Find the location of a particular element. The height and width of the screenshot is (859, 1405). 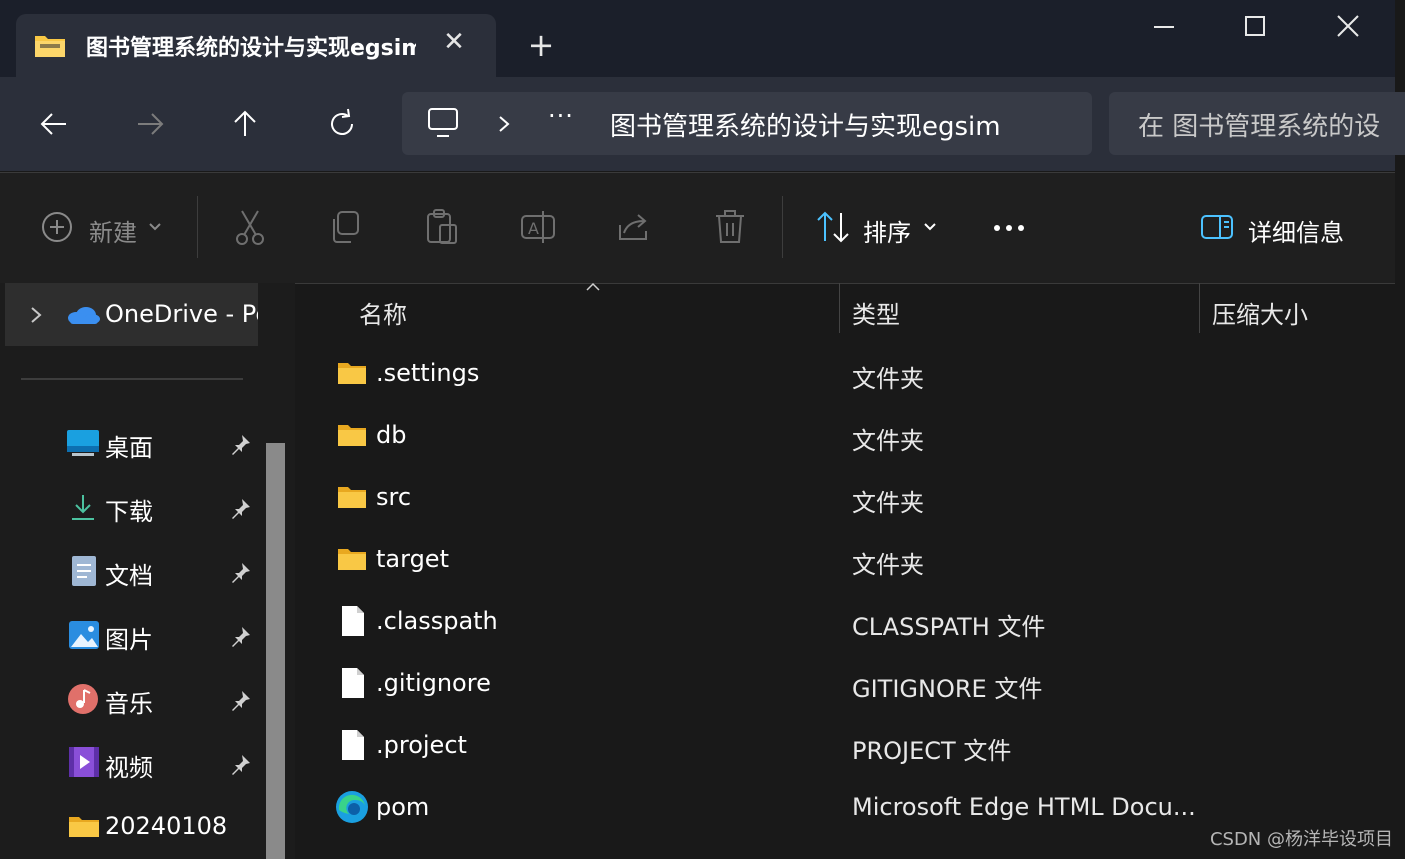

tab-close-icon: ✕ is located at coordinates (454, 42).